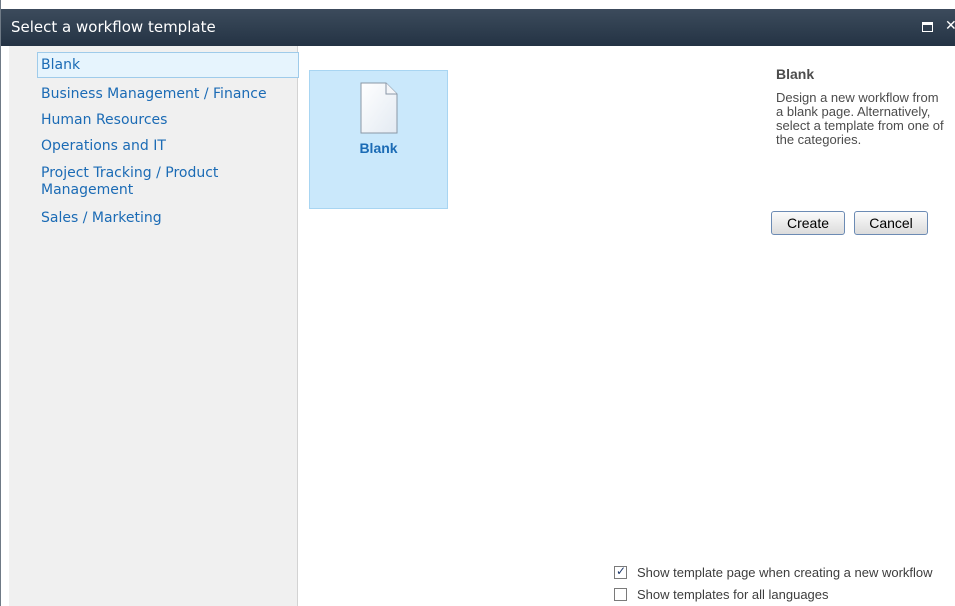  What do you see at coordinates (927, 27) in the screenshot?
I see `maximize-icon` at bounding box center [927, 27].